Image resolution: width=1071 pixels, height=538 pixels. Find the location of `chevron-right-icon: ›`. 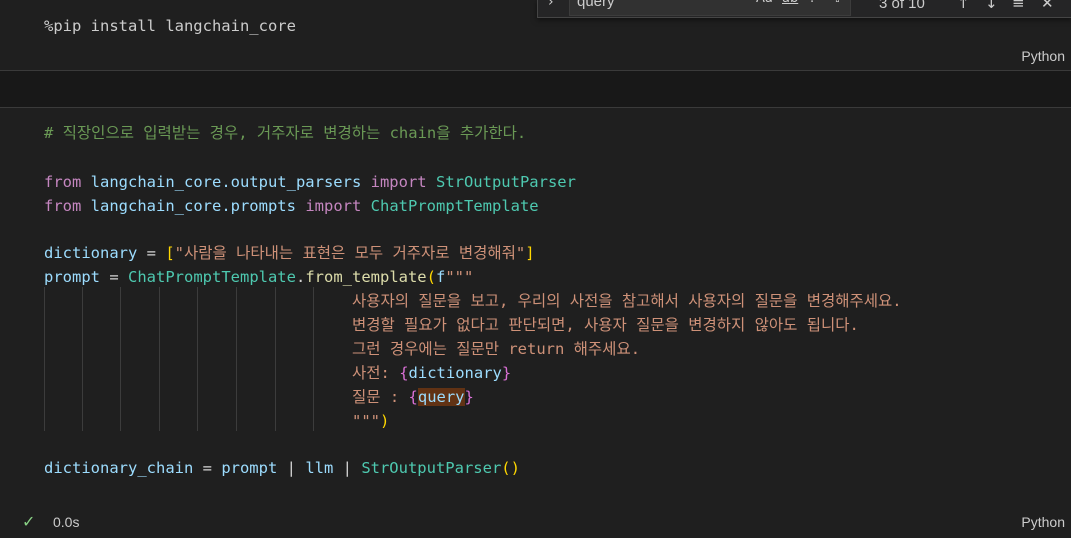

chevron-right-icon: › is located at coordinates (551, 5).